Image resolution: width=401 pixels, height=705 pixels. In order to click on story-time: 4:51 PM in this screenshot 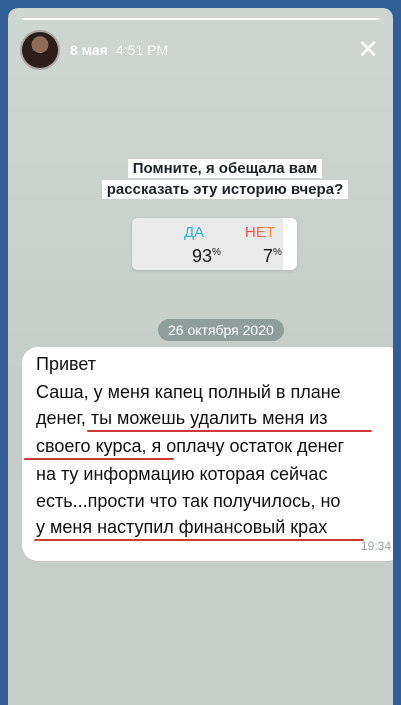, I will do `click(142, 50)`.